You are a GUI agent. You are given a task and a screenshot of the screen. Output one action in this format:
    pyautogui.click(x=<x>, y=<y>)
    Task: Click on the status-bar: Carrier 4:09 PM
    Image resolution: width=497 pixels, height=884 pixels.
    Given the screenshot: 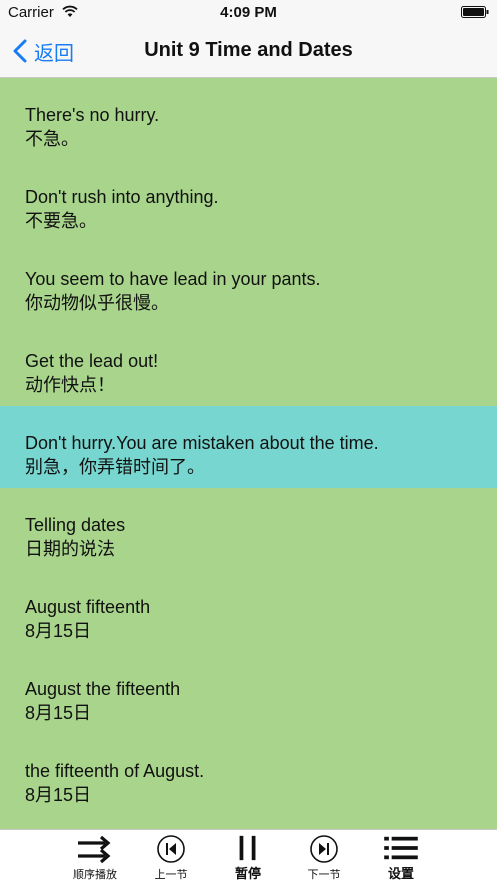 What is the action you would take?
    pyautogui.click(x=248, y=13)
    